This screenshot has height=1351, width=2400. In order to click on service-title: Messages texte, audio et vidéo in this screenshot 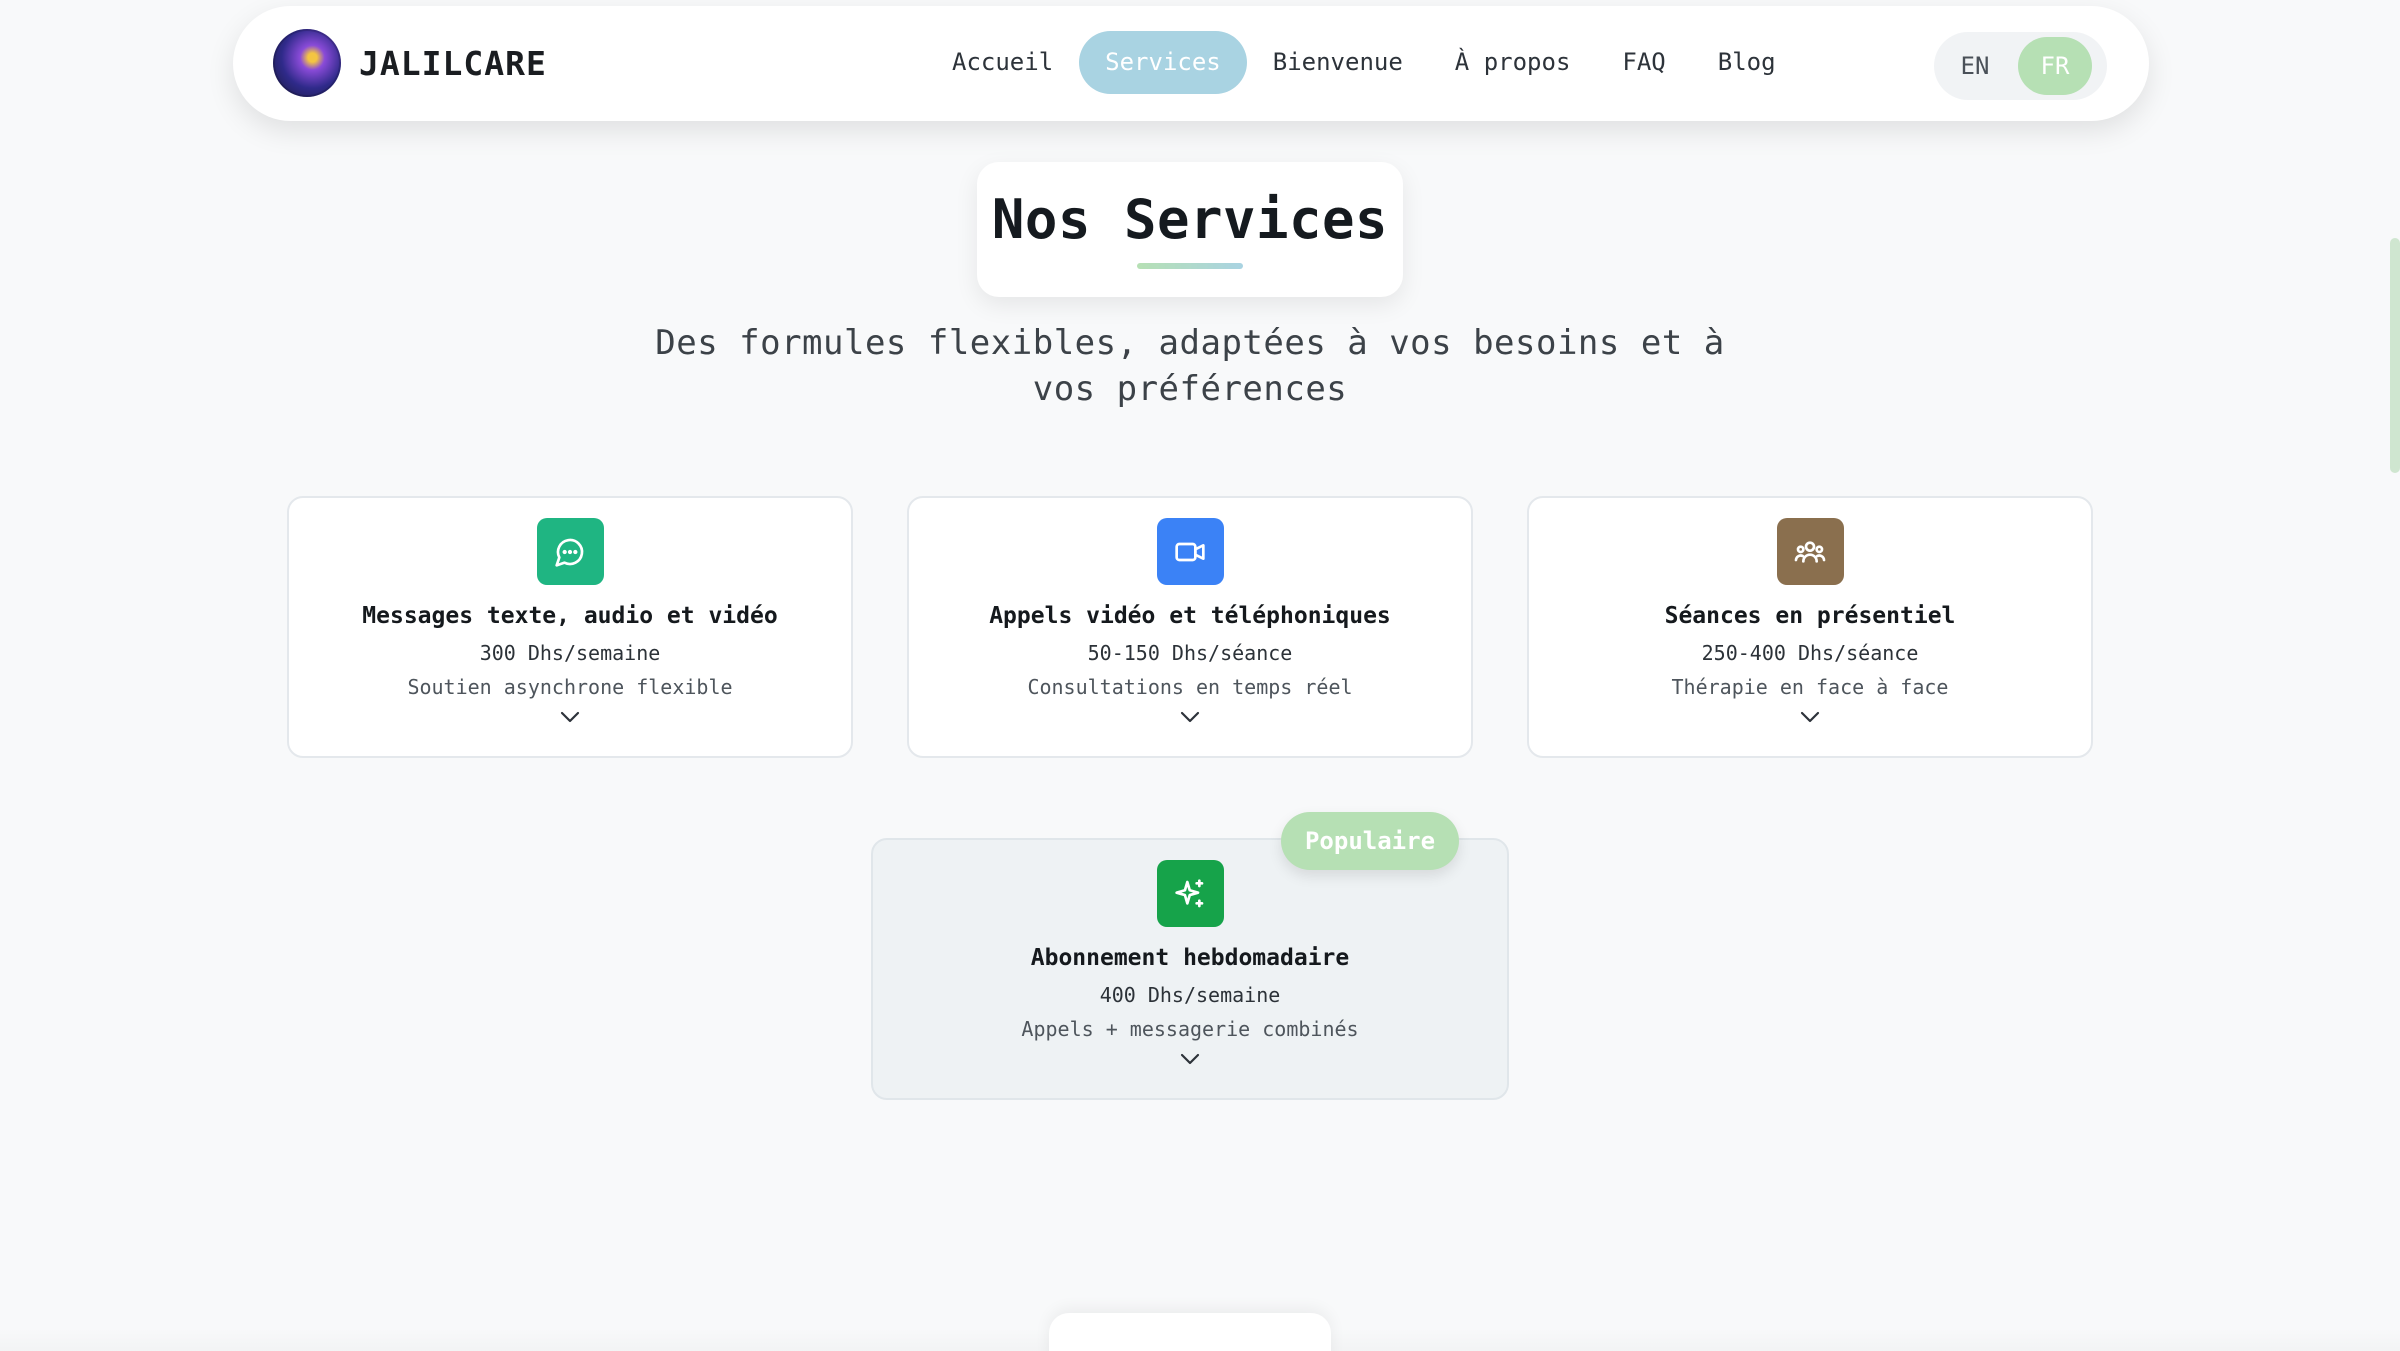, I will do `click(570, 616)`.